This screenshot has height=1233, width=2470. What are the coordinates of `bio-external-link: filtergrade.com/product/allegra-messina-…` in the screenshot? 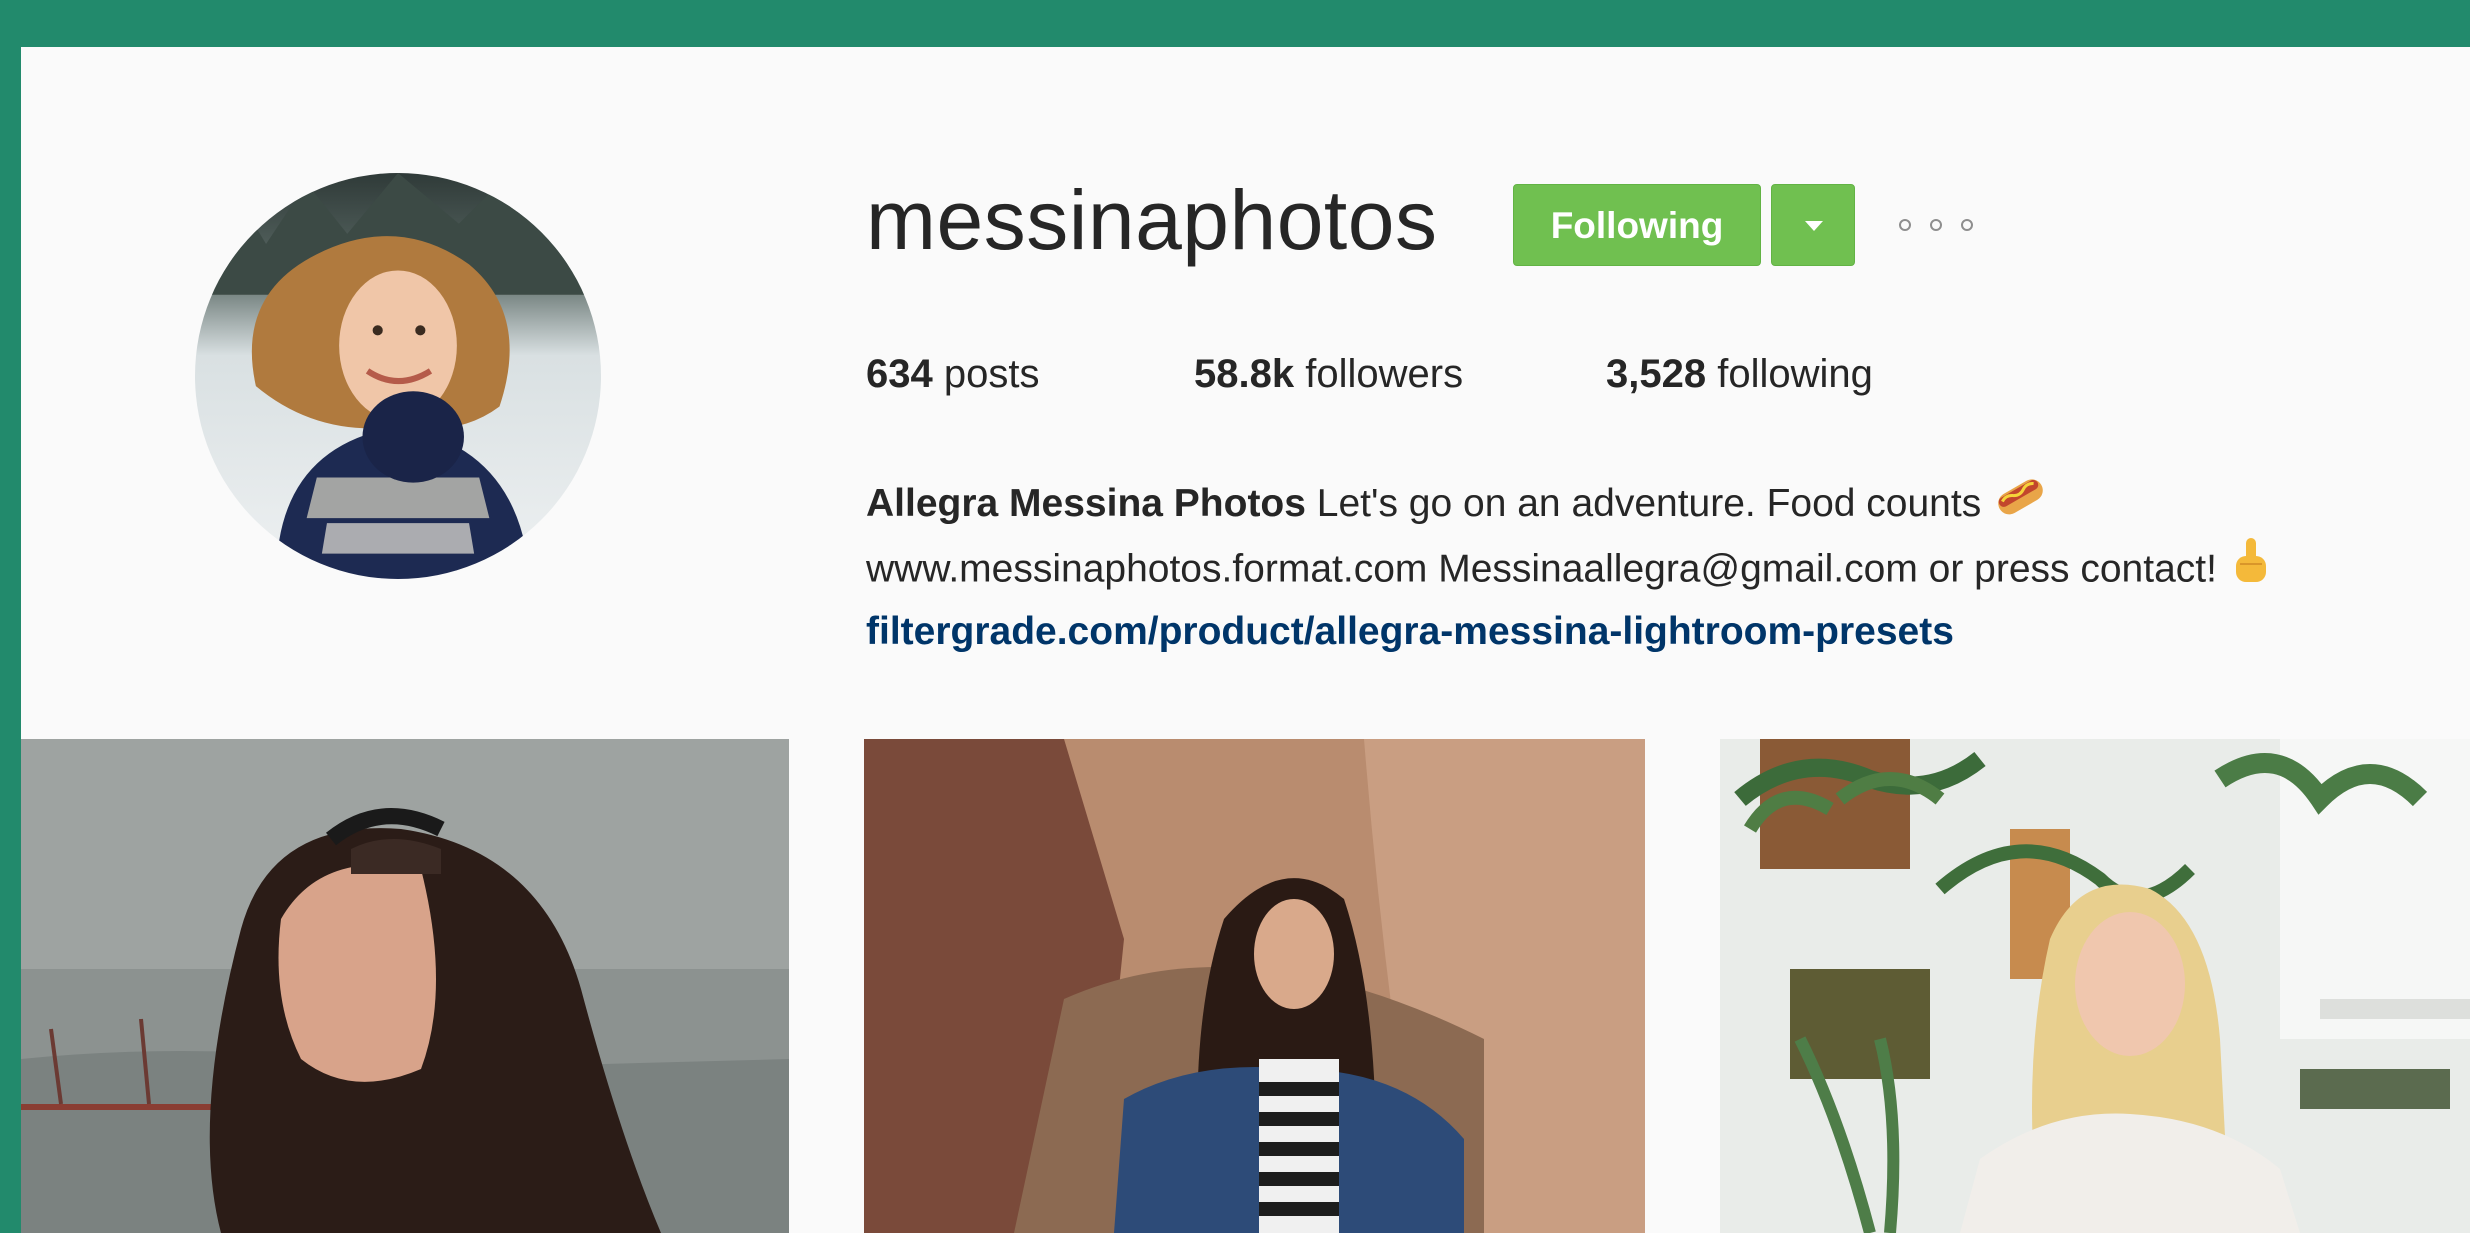 It's located at (1410, 631).